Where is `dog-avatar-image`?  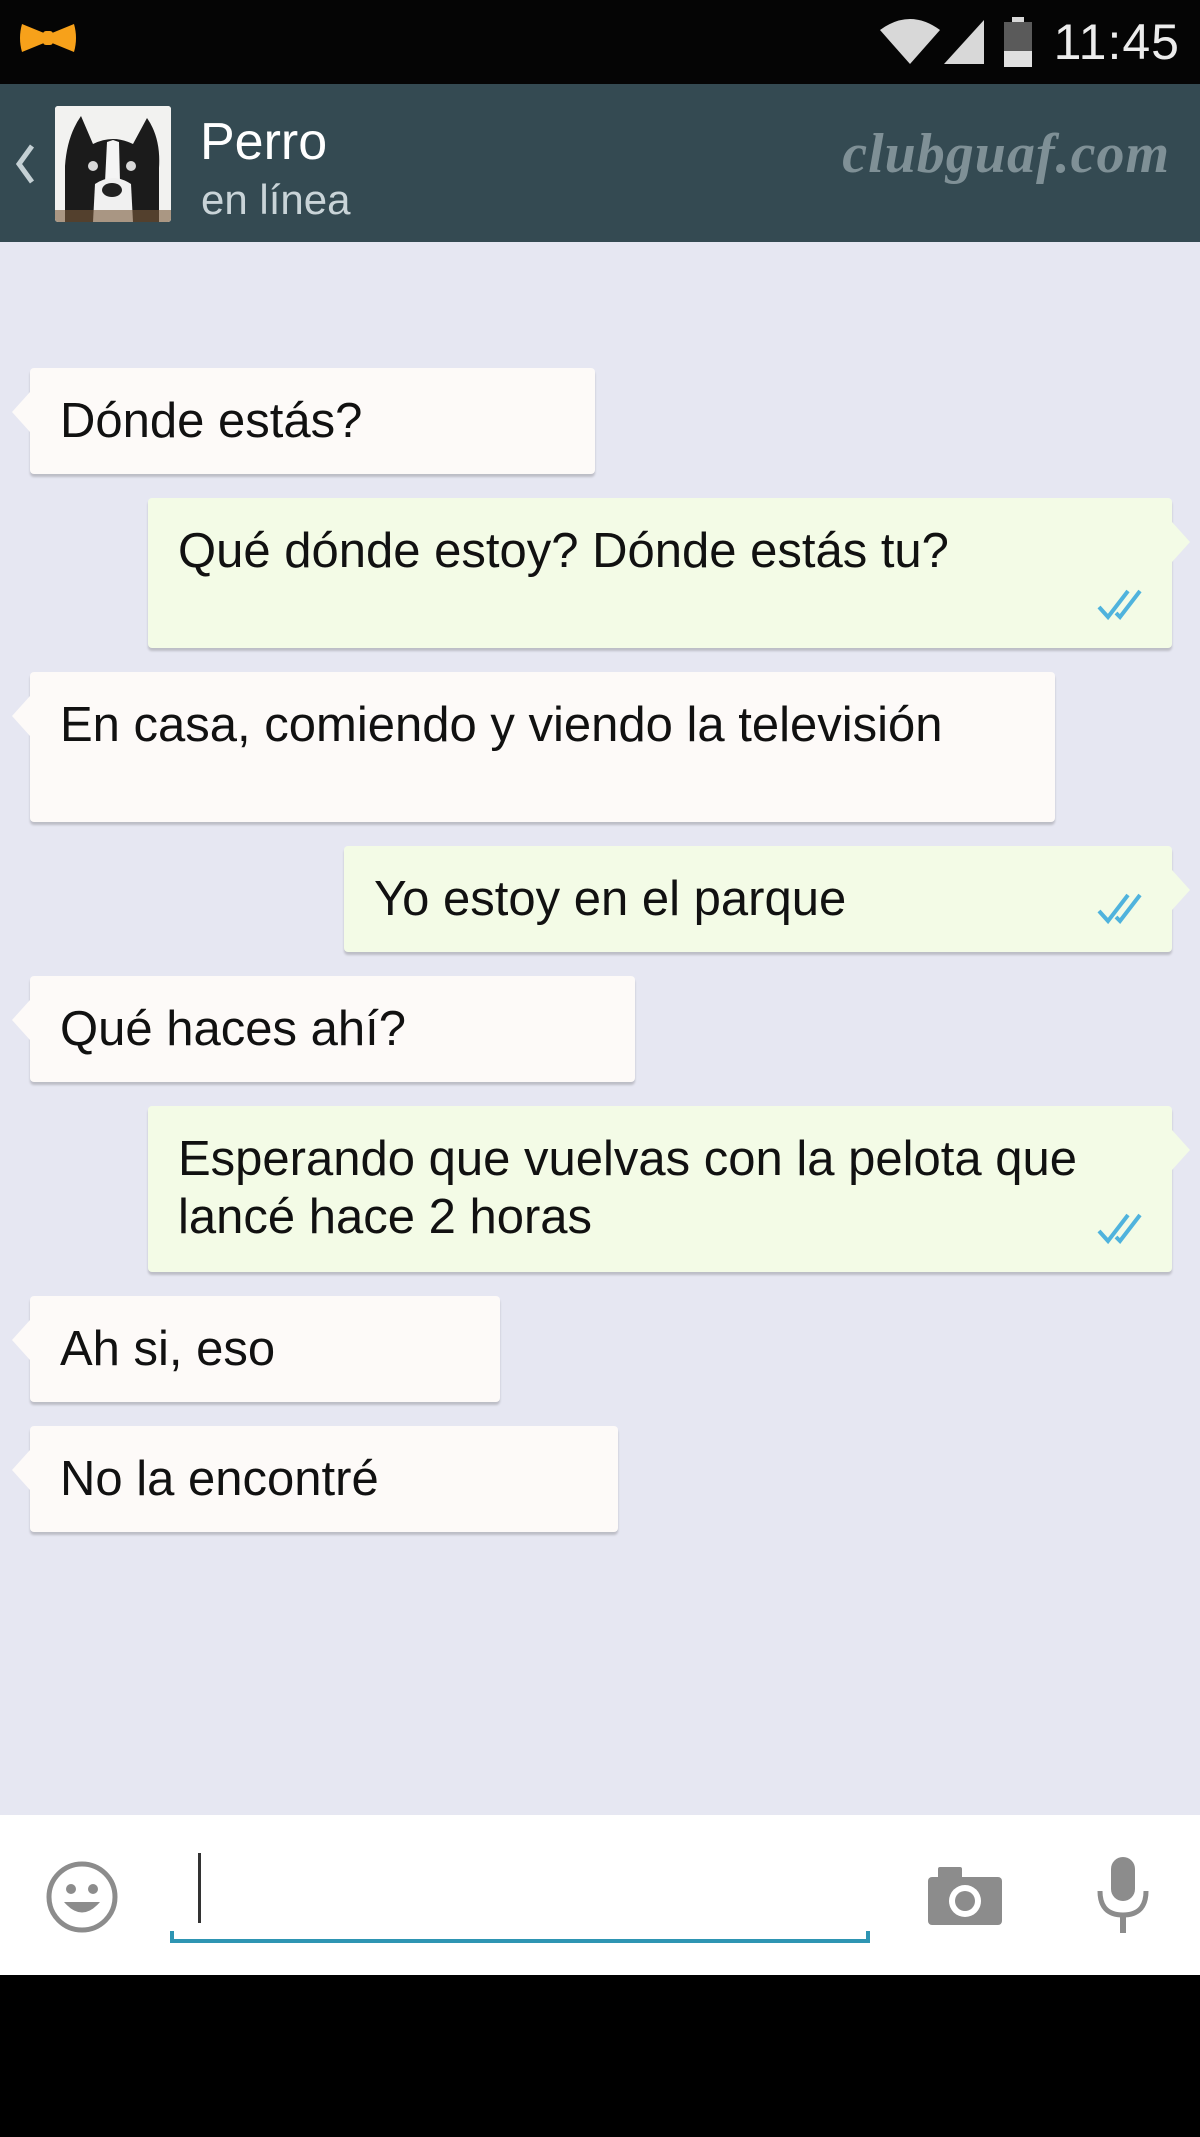
dog-avatar-image is located at coordinates (113, 164).